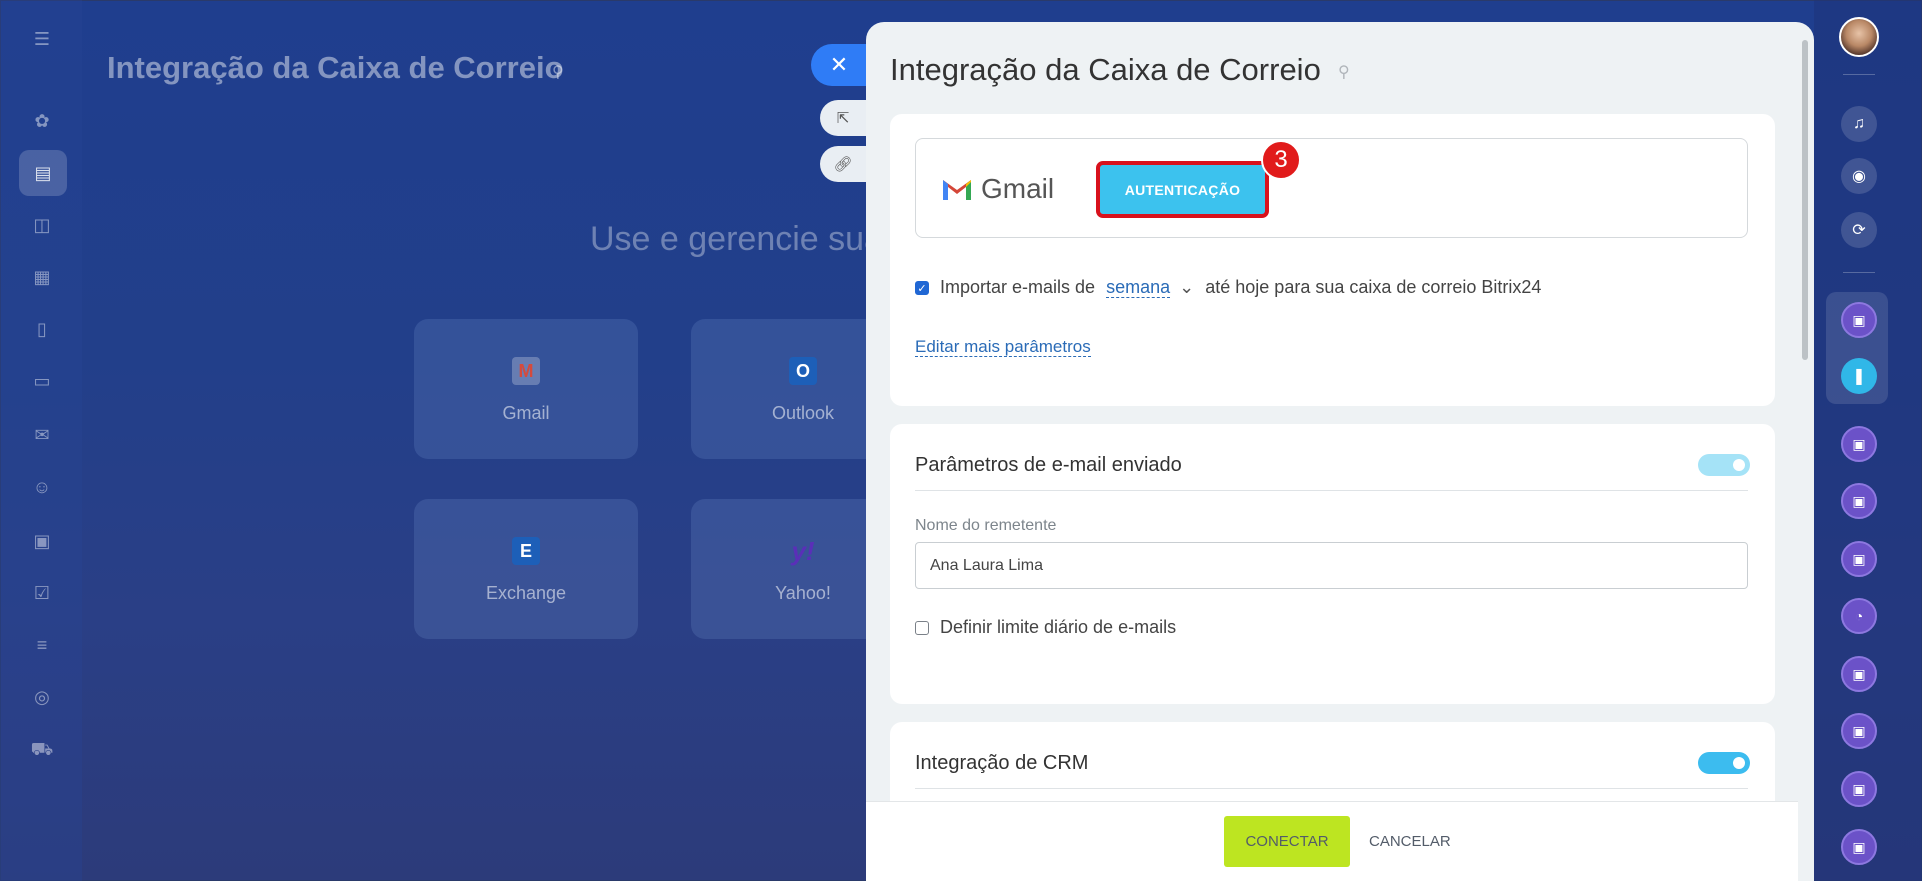  I want to click on step-badge: 3, so click(1281, 160).